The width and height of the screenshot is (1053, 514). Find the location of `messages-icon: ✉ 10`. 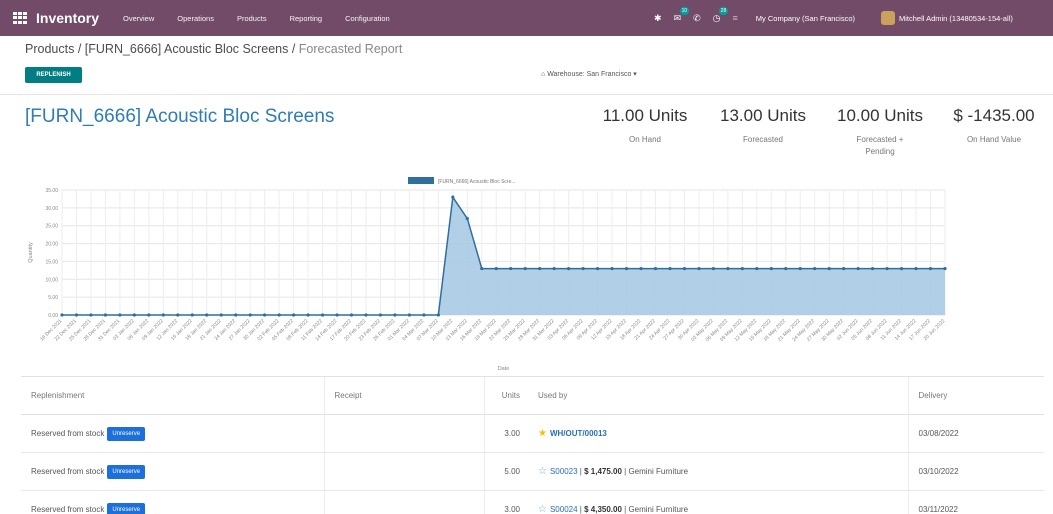

messages-icon: ✉ 10 is located at coordinates (682, 15).